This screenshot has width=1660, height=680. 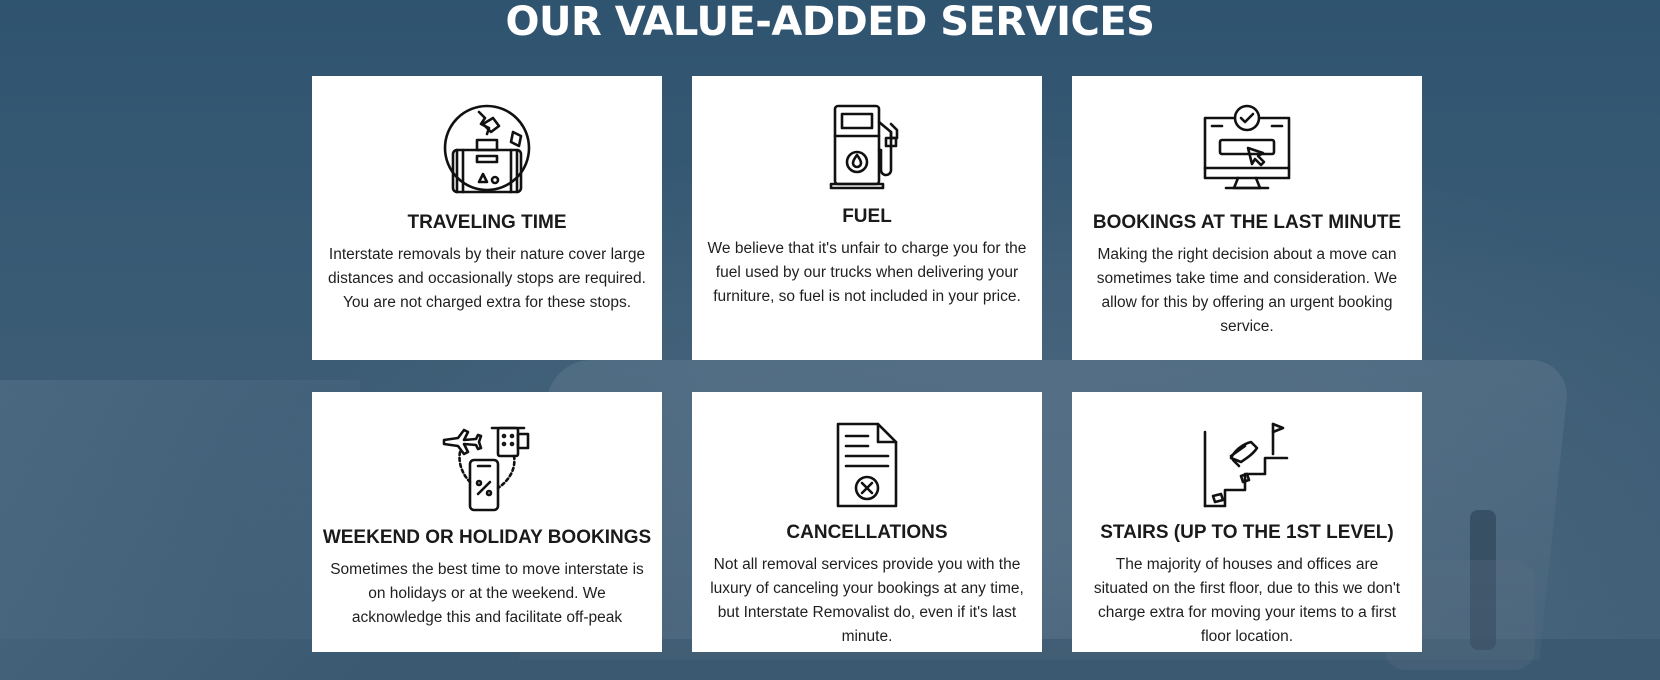 What do you see at coordinates (1246, 465) in the screenshot?
I see `stairs-icon` at bounding box center [1246, 465].